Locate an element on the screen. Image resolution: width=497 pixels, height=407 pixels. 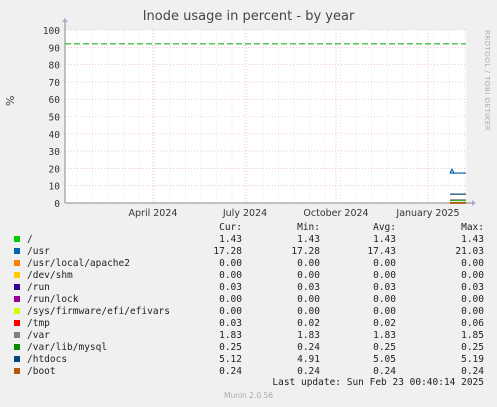
legend-min: 0.03 is located at coordinates (308, 287).